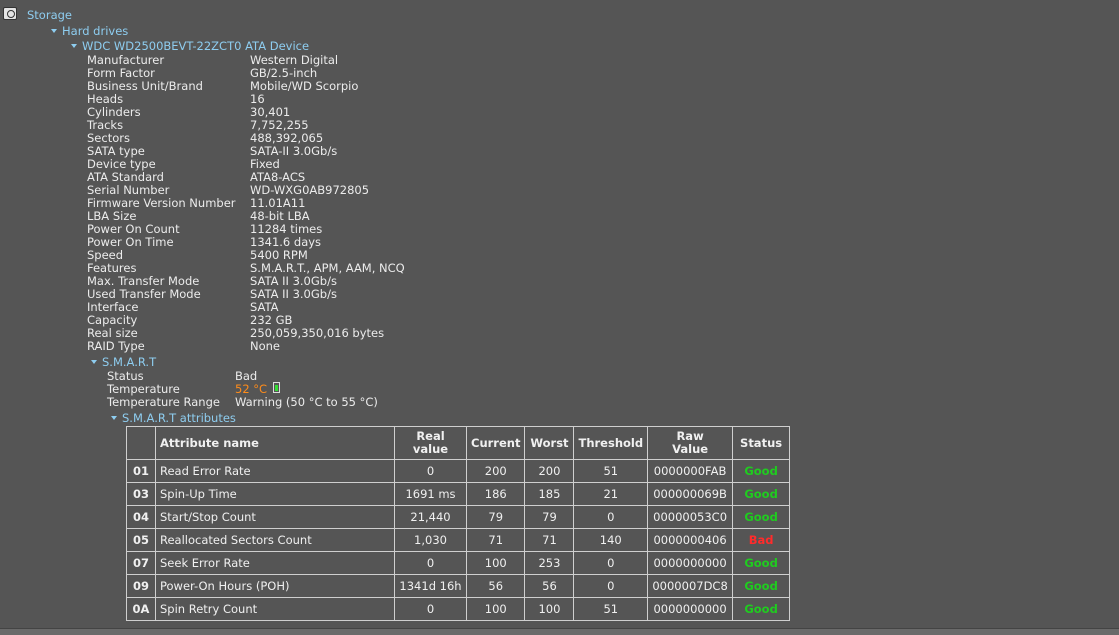  Describe the element at coordinates (275, 609) in the screenshot. I see `attr-name: Spin Retry Count` at that location.